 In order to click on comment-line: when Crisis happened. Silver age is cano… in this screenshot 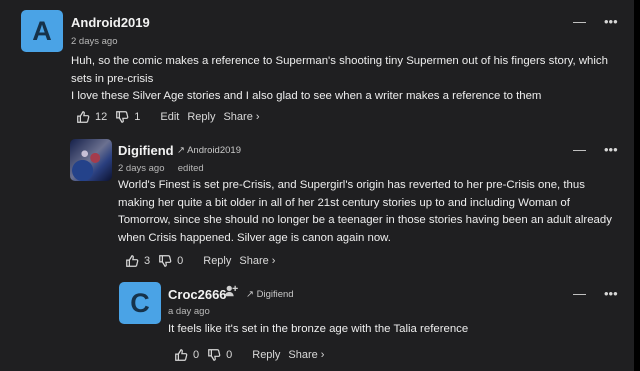, I will do `click(254, 237)`.